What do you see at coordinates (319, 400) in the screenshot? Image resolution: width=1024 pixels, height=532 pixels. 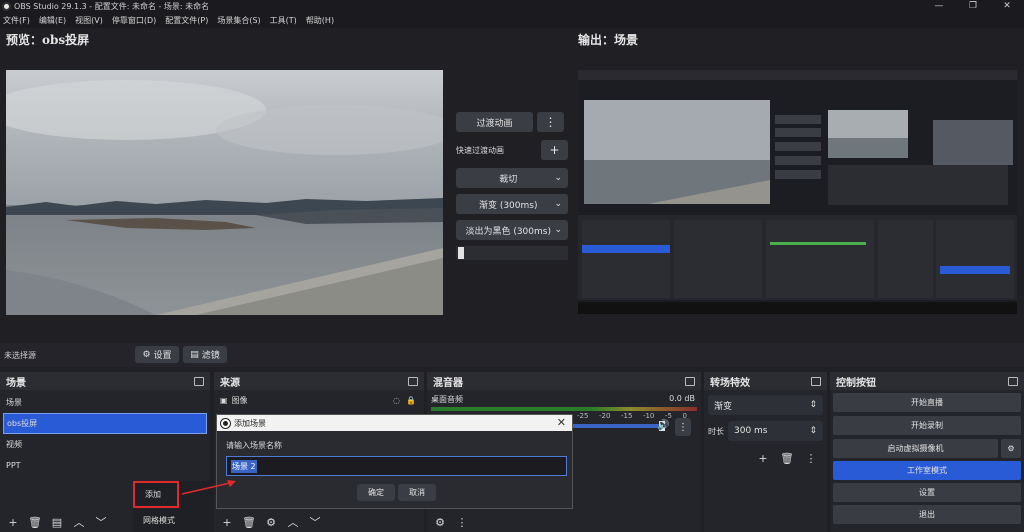 I see `source-item: ▣ 图像 ◌ 🔒` at bounding box center [319, 400].